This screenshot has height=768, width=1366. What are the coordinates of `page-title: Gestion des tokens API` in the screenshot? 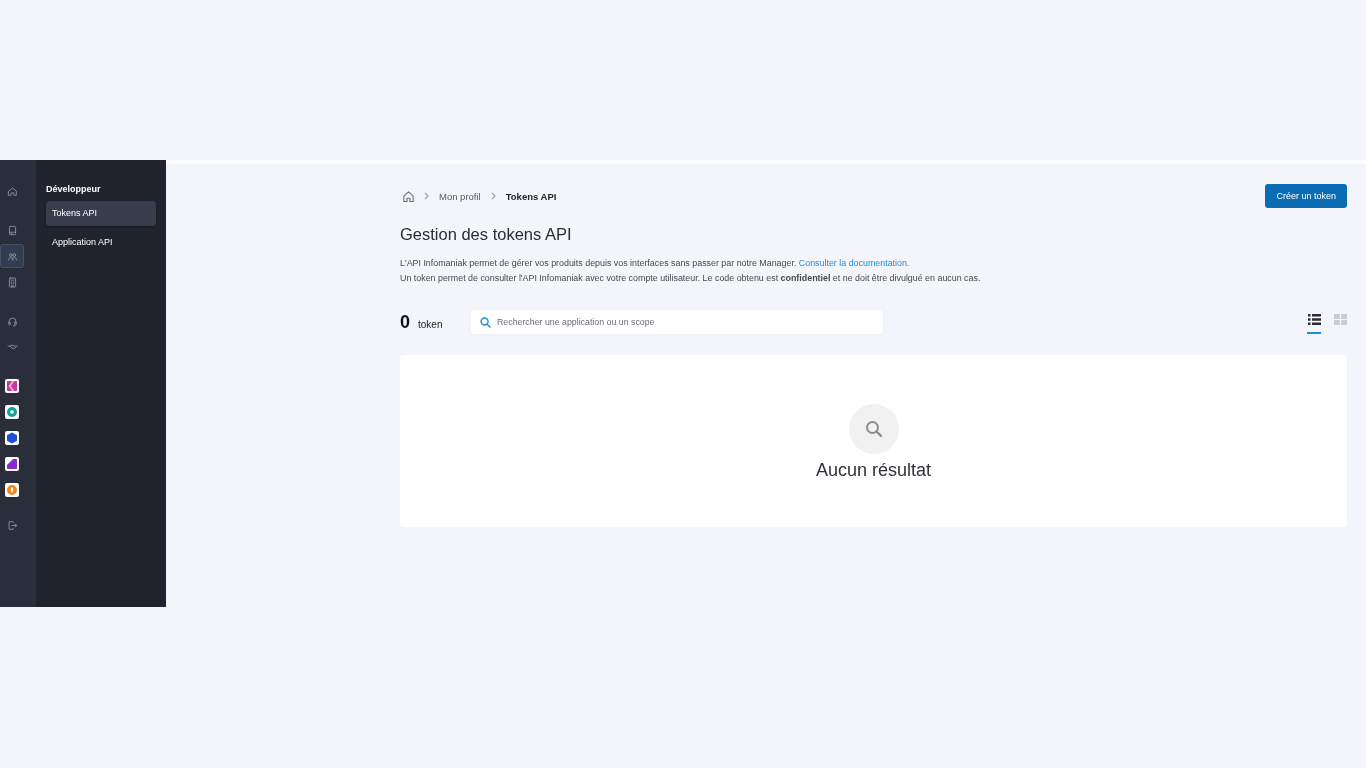 It's located at (486, 234).